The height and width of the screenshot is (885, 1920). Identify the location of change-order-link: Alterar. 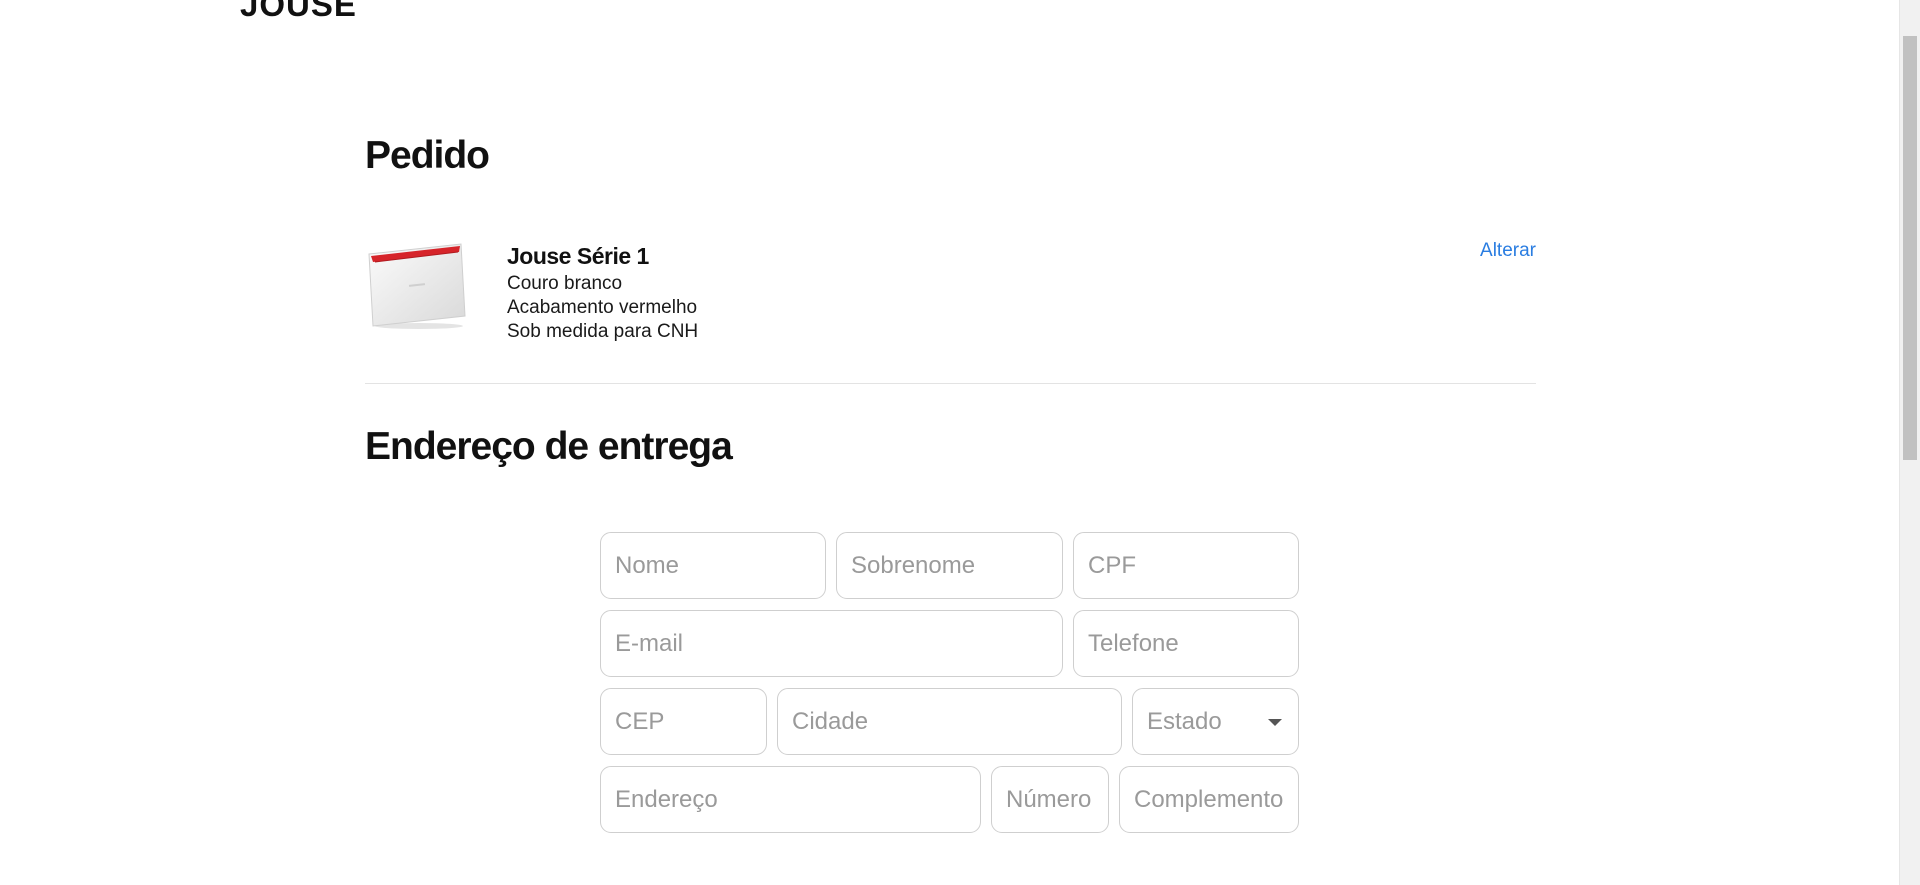
(1508, 251).